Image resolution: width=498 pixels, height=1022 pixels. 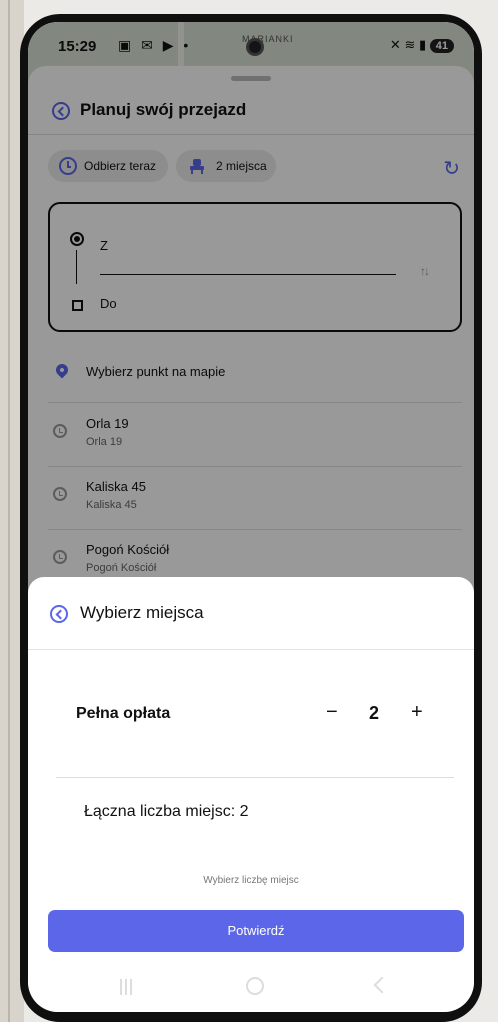 I want to click on decrement-button: −, so click(x=332, y=712).